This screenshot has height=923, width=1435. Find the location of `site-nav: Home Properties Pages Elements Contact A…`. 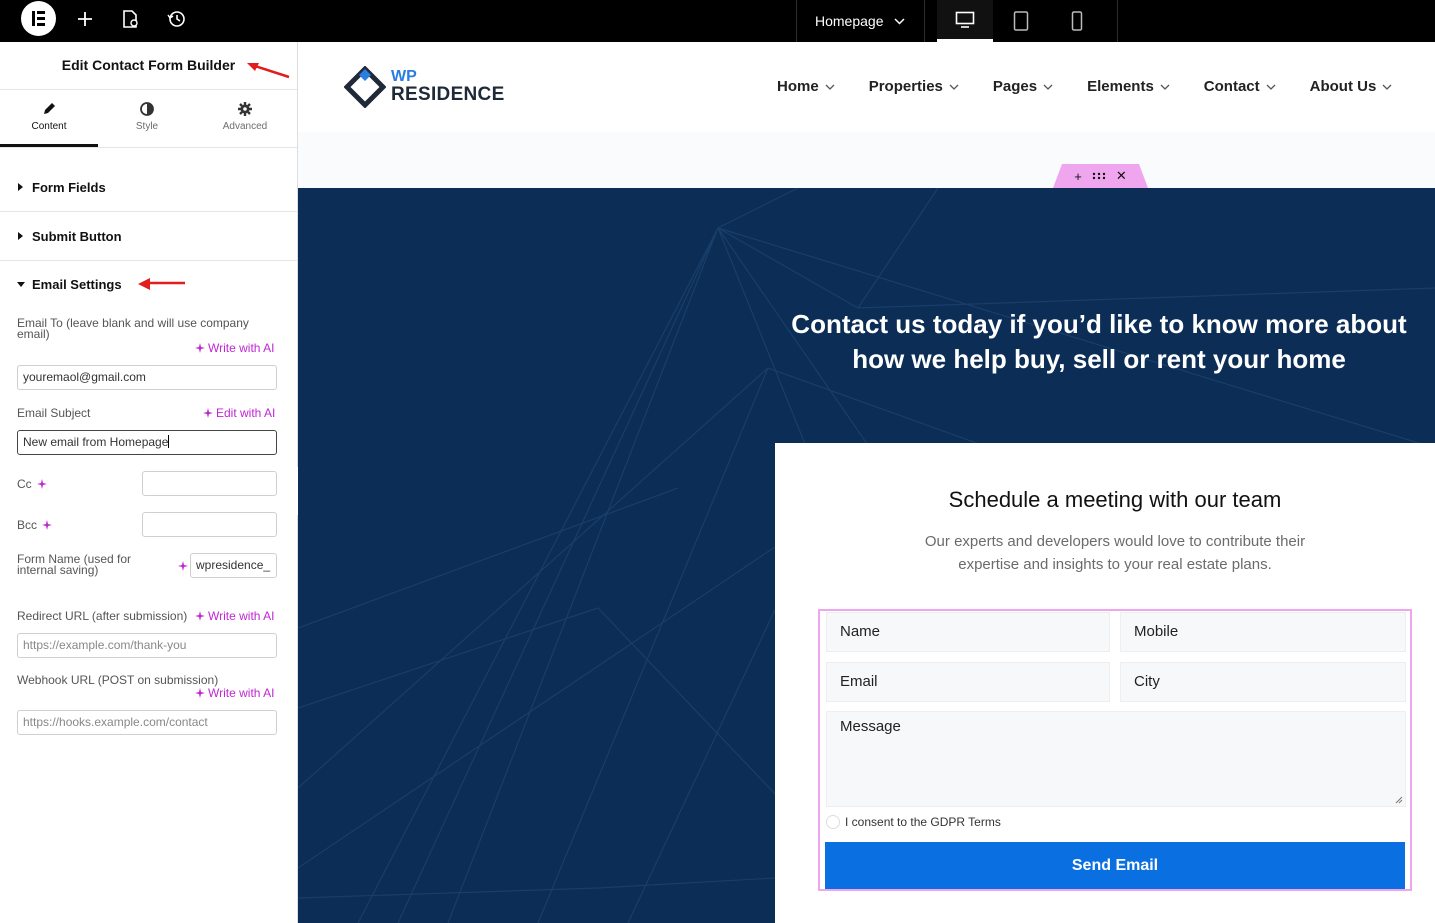

site-nav: Home Properties Pages Elements Contact A… is located at coordinates (1084, 86).